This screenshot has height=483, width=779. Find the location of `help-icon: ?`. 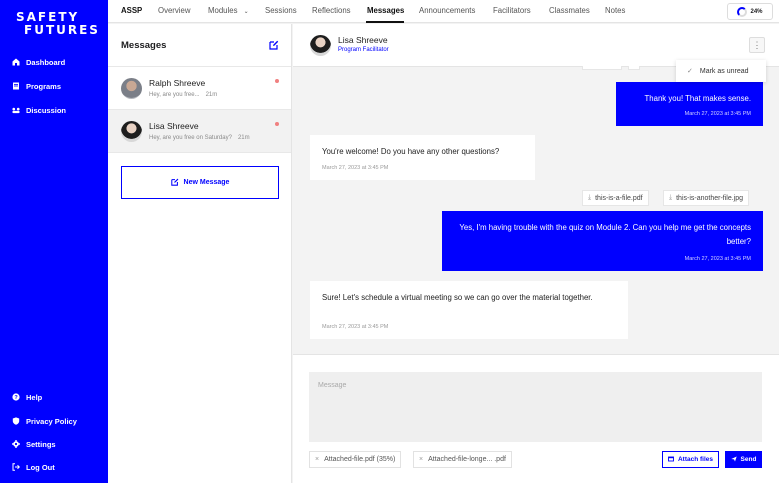

help-icon: ? is located at coordinates (16, 397).